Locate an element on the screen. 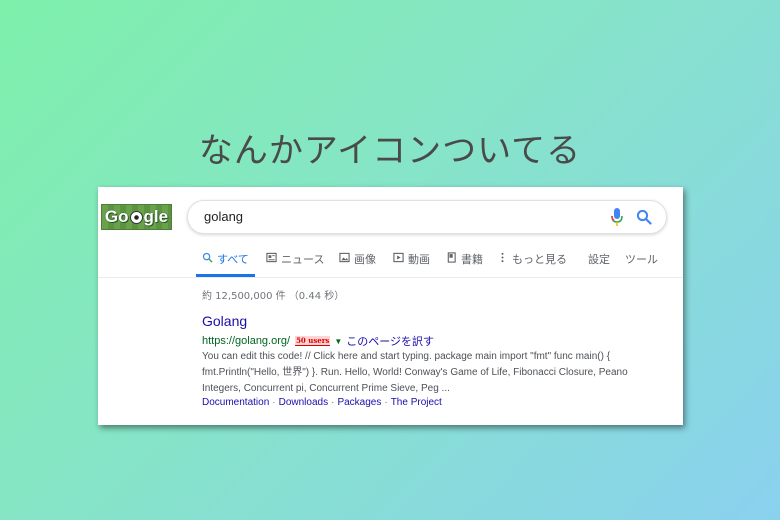 This screenshot has height=520, width=780. microphone-icon is located at coordinates (617, 217).